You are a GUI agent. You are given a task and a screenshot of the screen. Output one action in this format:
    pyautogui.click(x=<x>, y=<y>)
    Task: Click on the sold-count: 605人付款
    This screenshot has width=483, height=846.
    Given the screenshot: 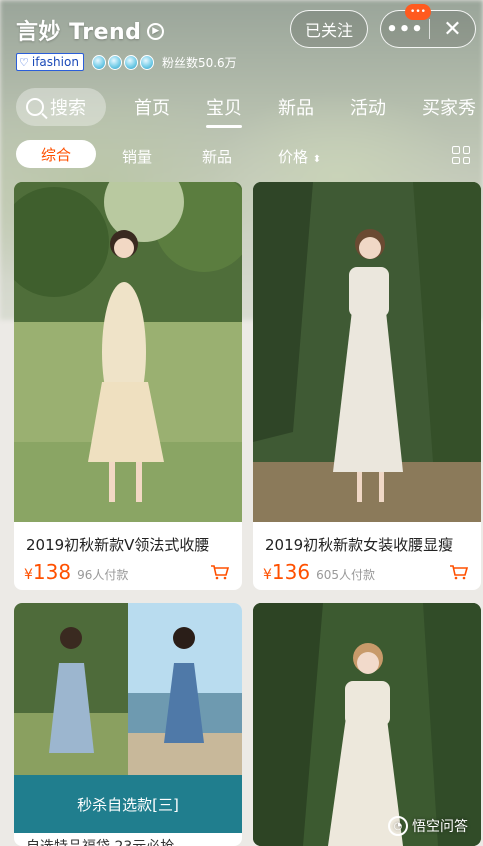 What is the action you would take?
    pyautogui.click(x=346, y=575)
    